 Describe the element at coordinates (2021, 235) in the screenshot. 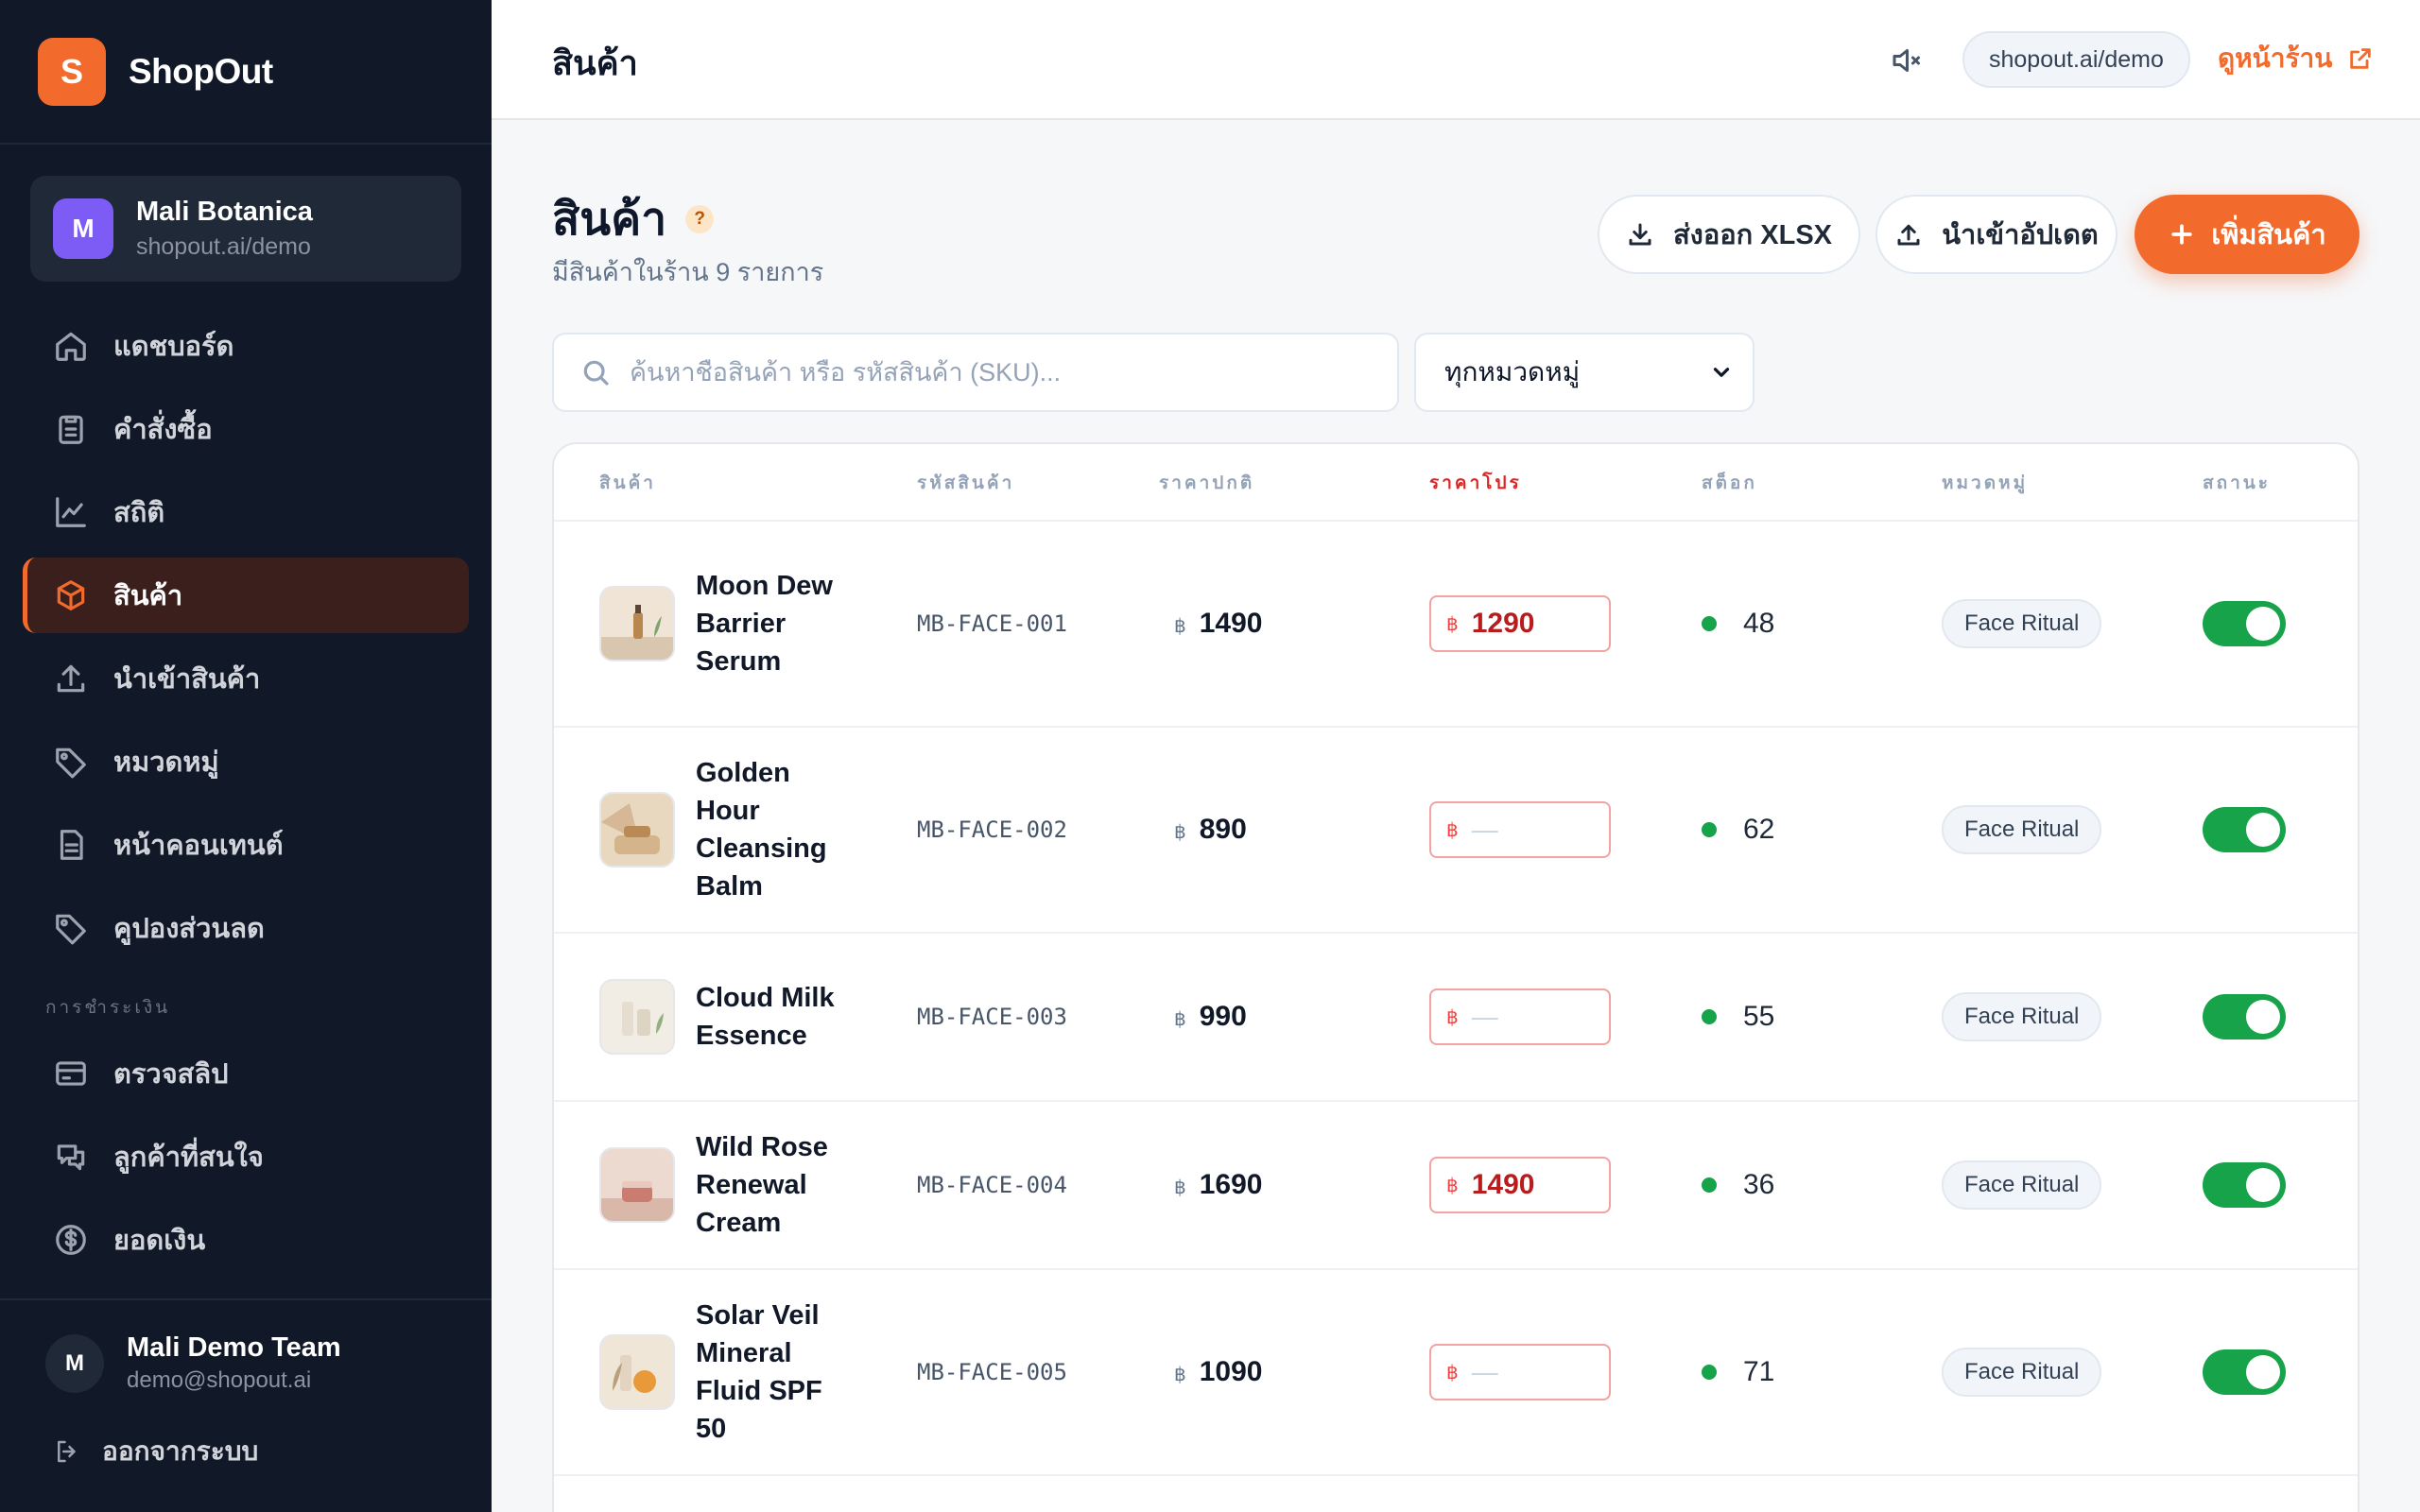

I see `import-update-label: นำเข้าอัปเดต` at that location.